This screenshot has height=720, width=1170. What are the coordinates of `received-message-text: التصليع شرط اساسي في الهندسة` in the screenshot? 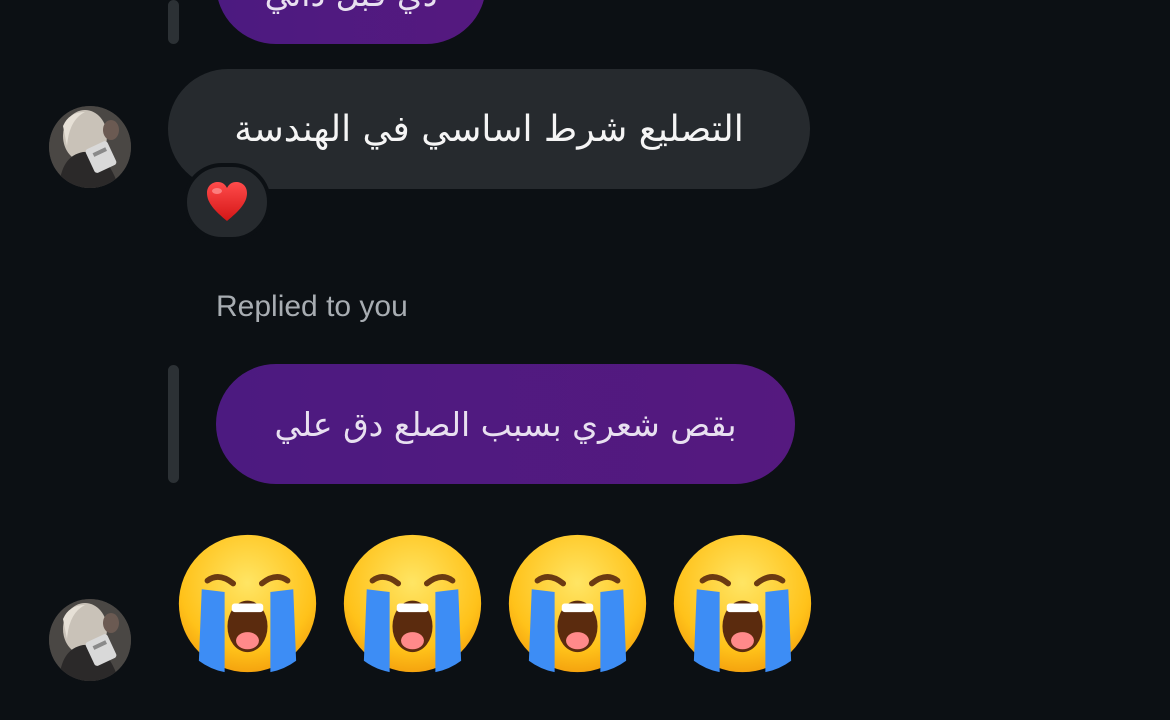 It's located at (489, 129).